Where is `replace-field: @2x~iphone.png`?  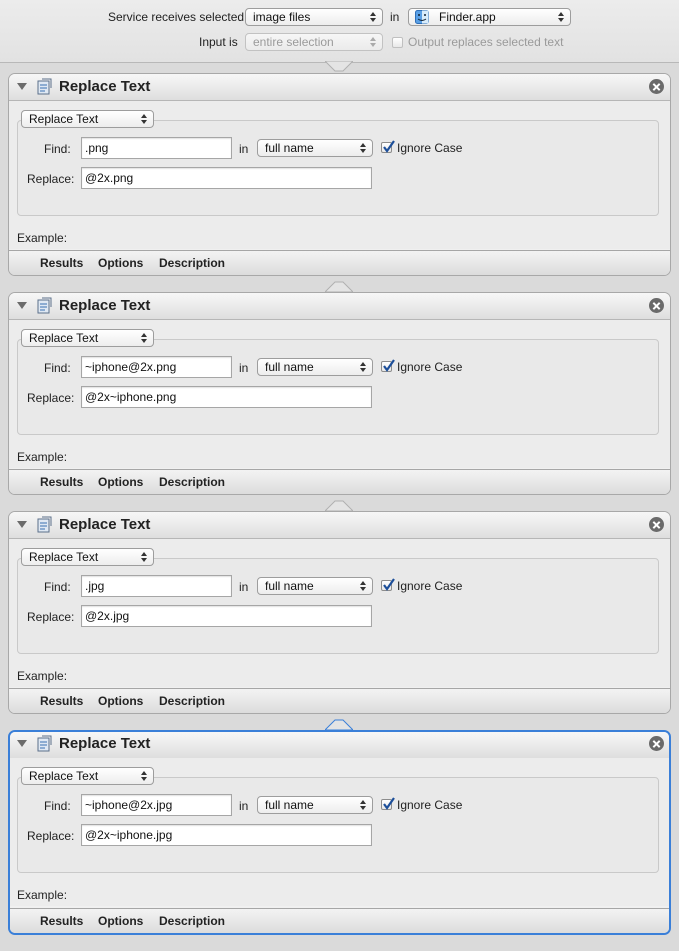
replace-field: @2x~iphone.png is located at coordinates (226, 397).